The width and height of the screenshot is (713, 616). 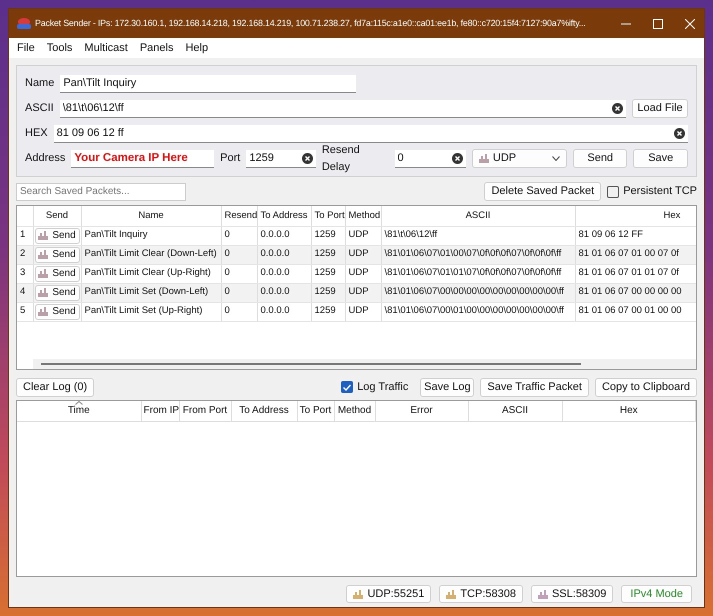 I want to click on table-cell: \81\01\06\07\00\01\00\00\00\00\00\00\00\ff, so click(x=478, y=311).